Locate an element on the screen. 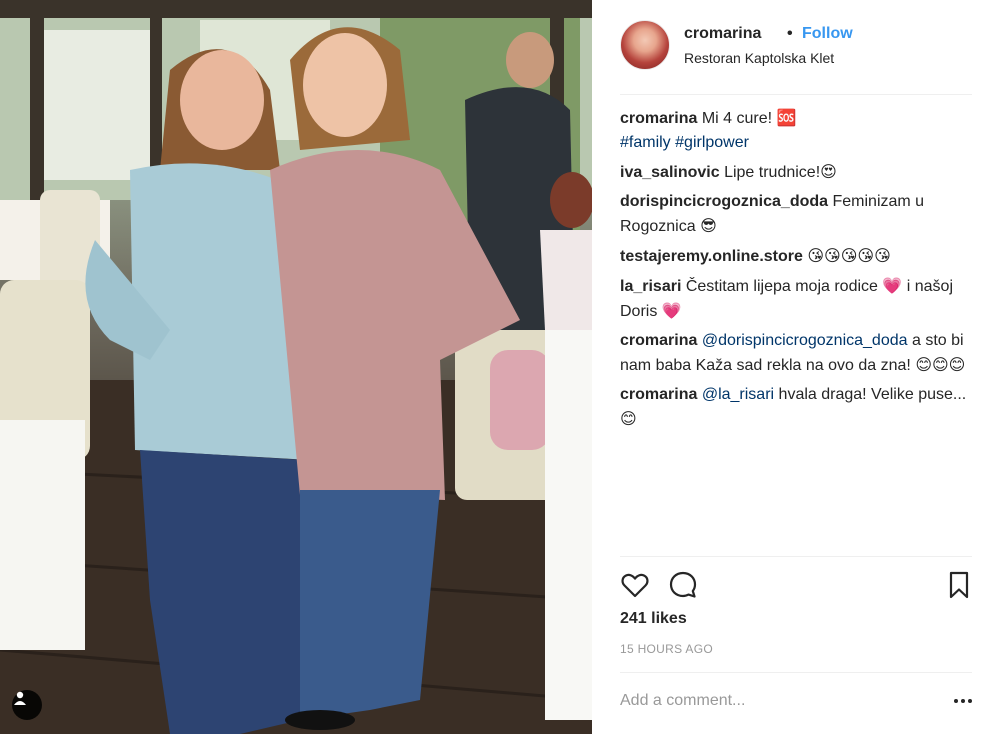 The width and height of the screenshot is (1000, 734). tagged-users-button is located at coordinates (27, 705).